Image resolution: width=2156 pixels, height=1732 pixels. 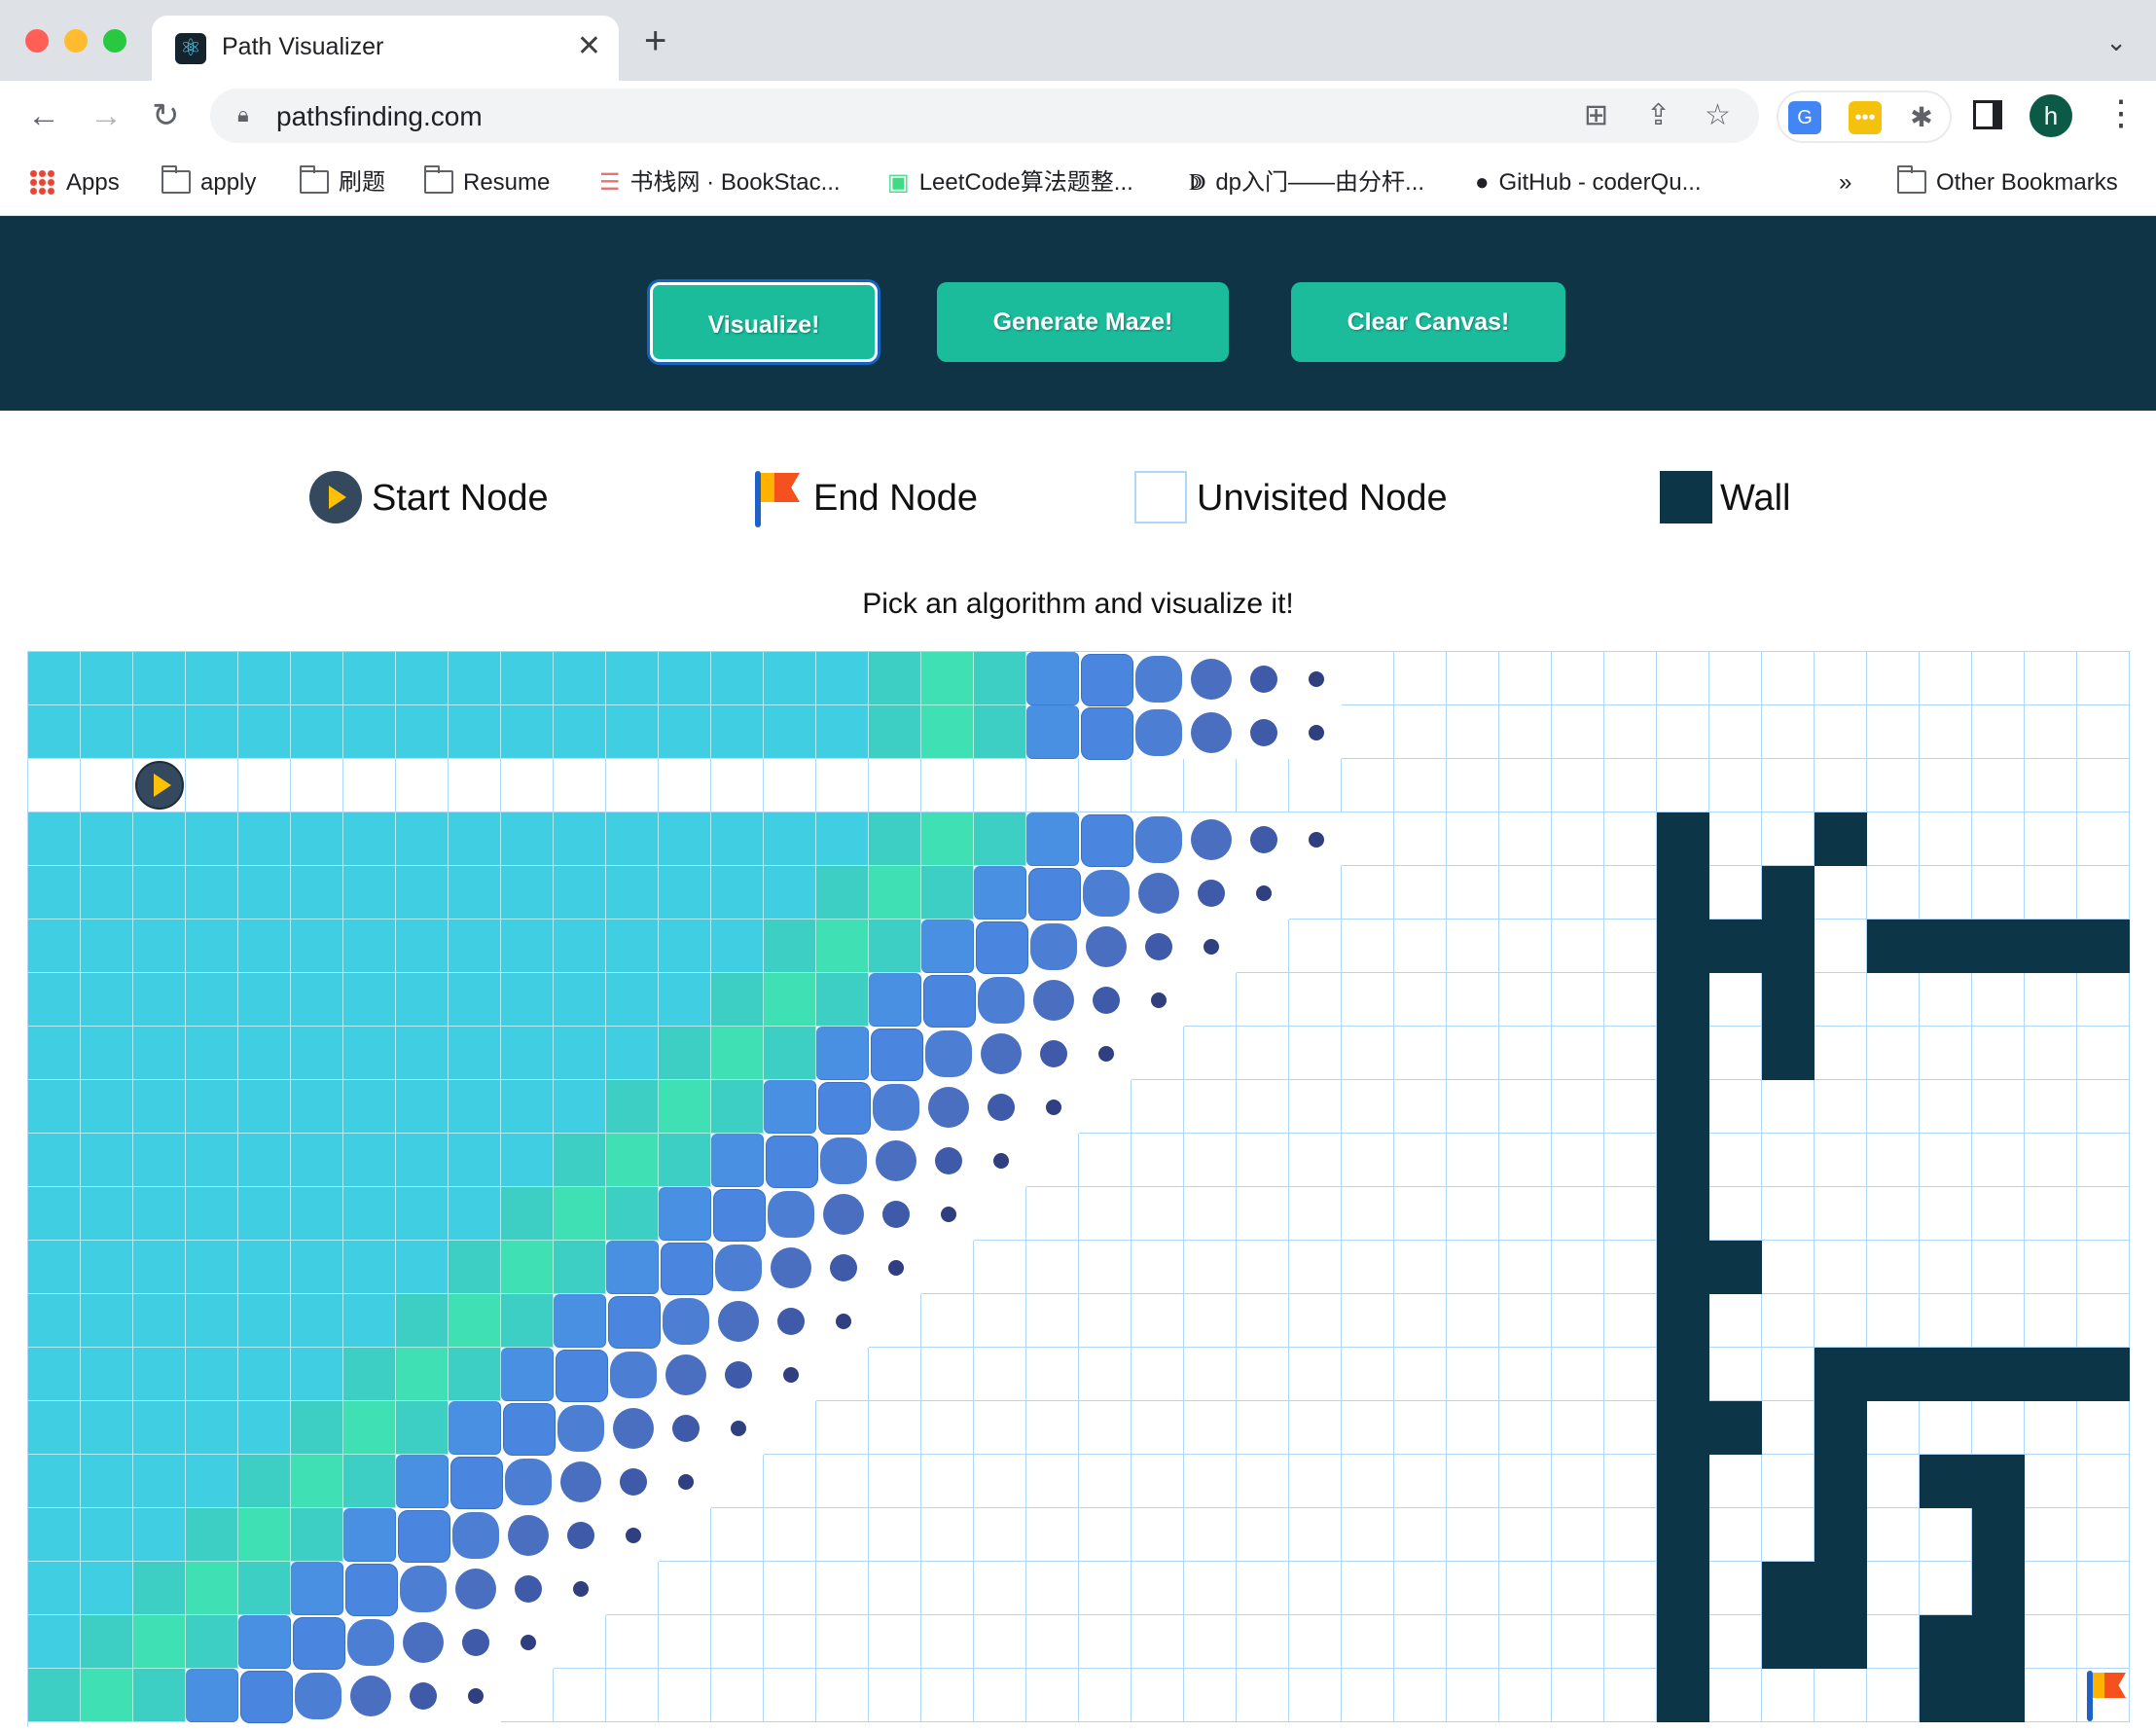 What do you see at coordinates (1596, 115) in the screenshot?
I see `translate-icon: ⊞` at bounding box center [1596, 115].